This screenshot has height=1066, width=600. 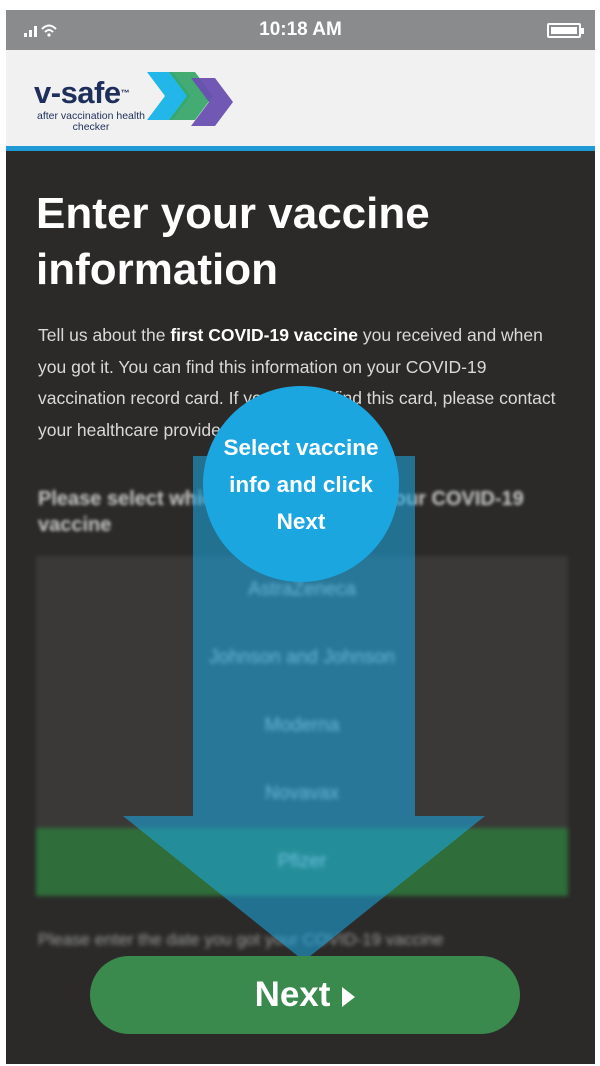 What do you see at coordinates (82, 92) in the screenshot?
I see `logo-wordmark: v-safe™` at bounding box center [82, 92].